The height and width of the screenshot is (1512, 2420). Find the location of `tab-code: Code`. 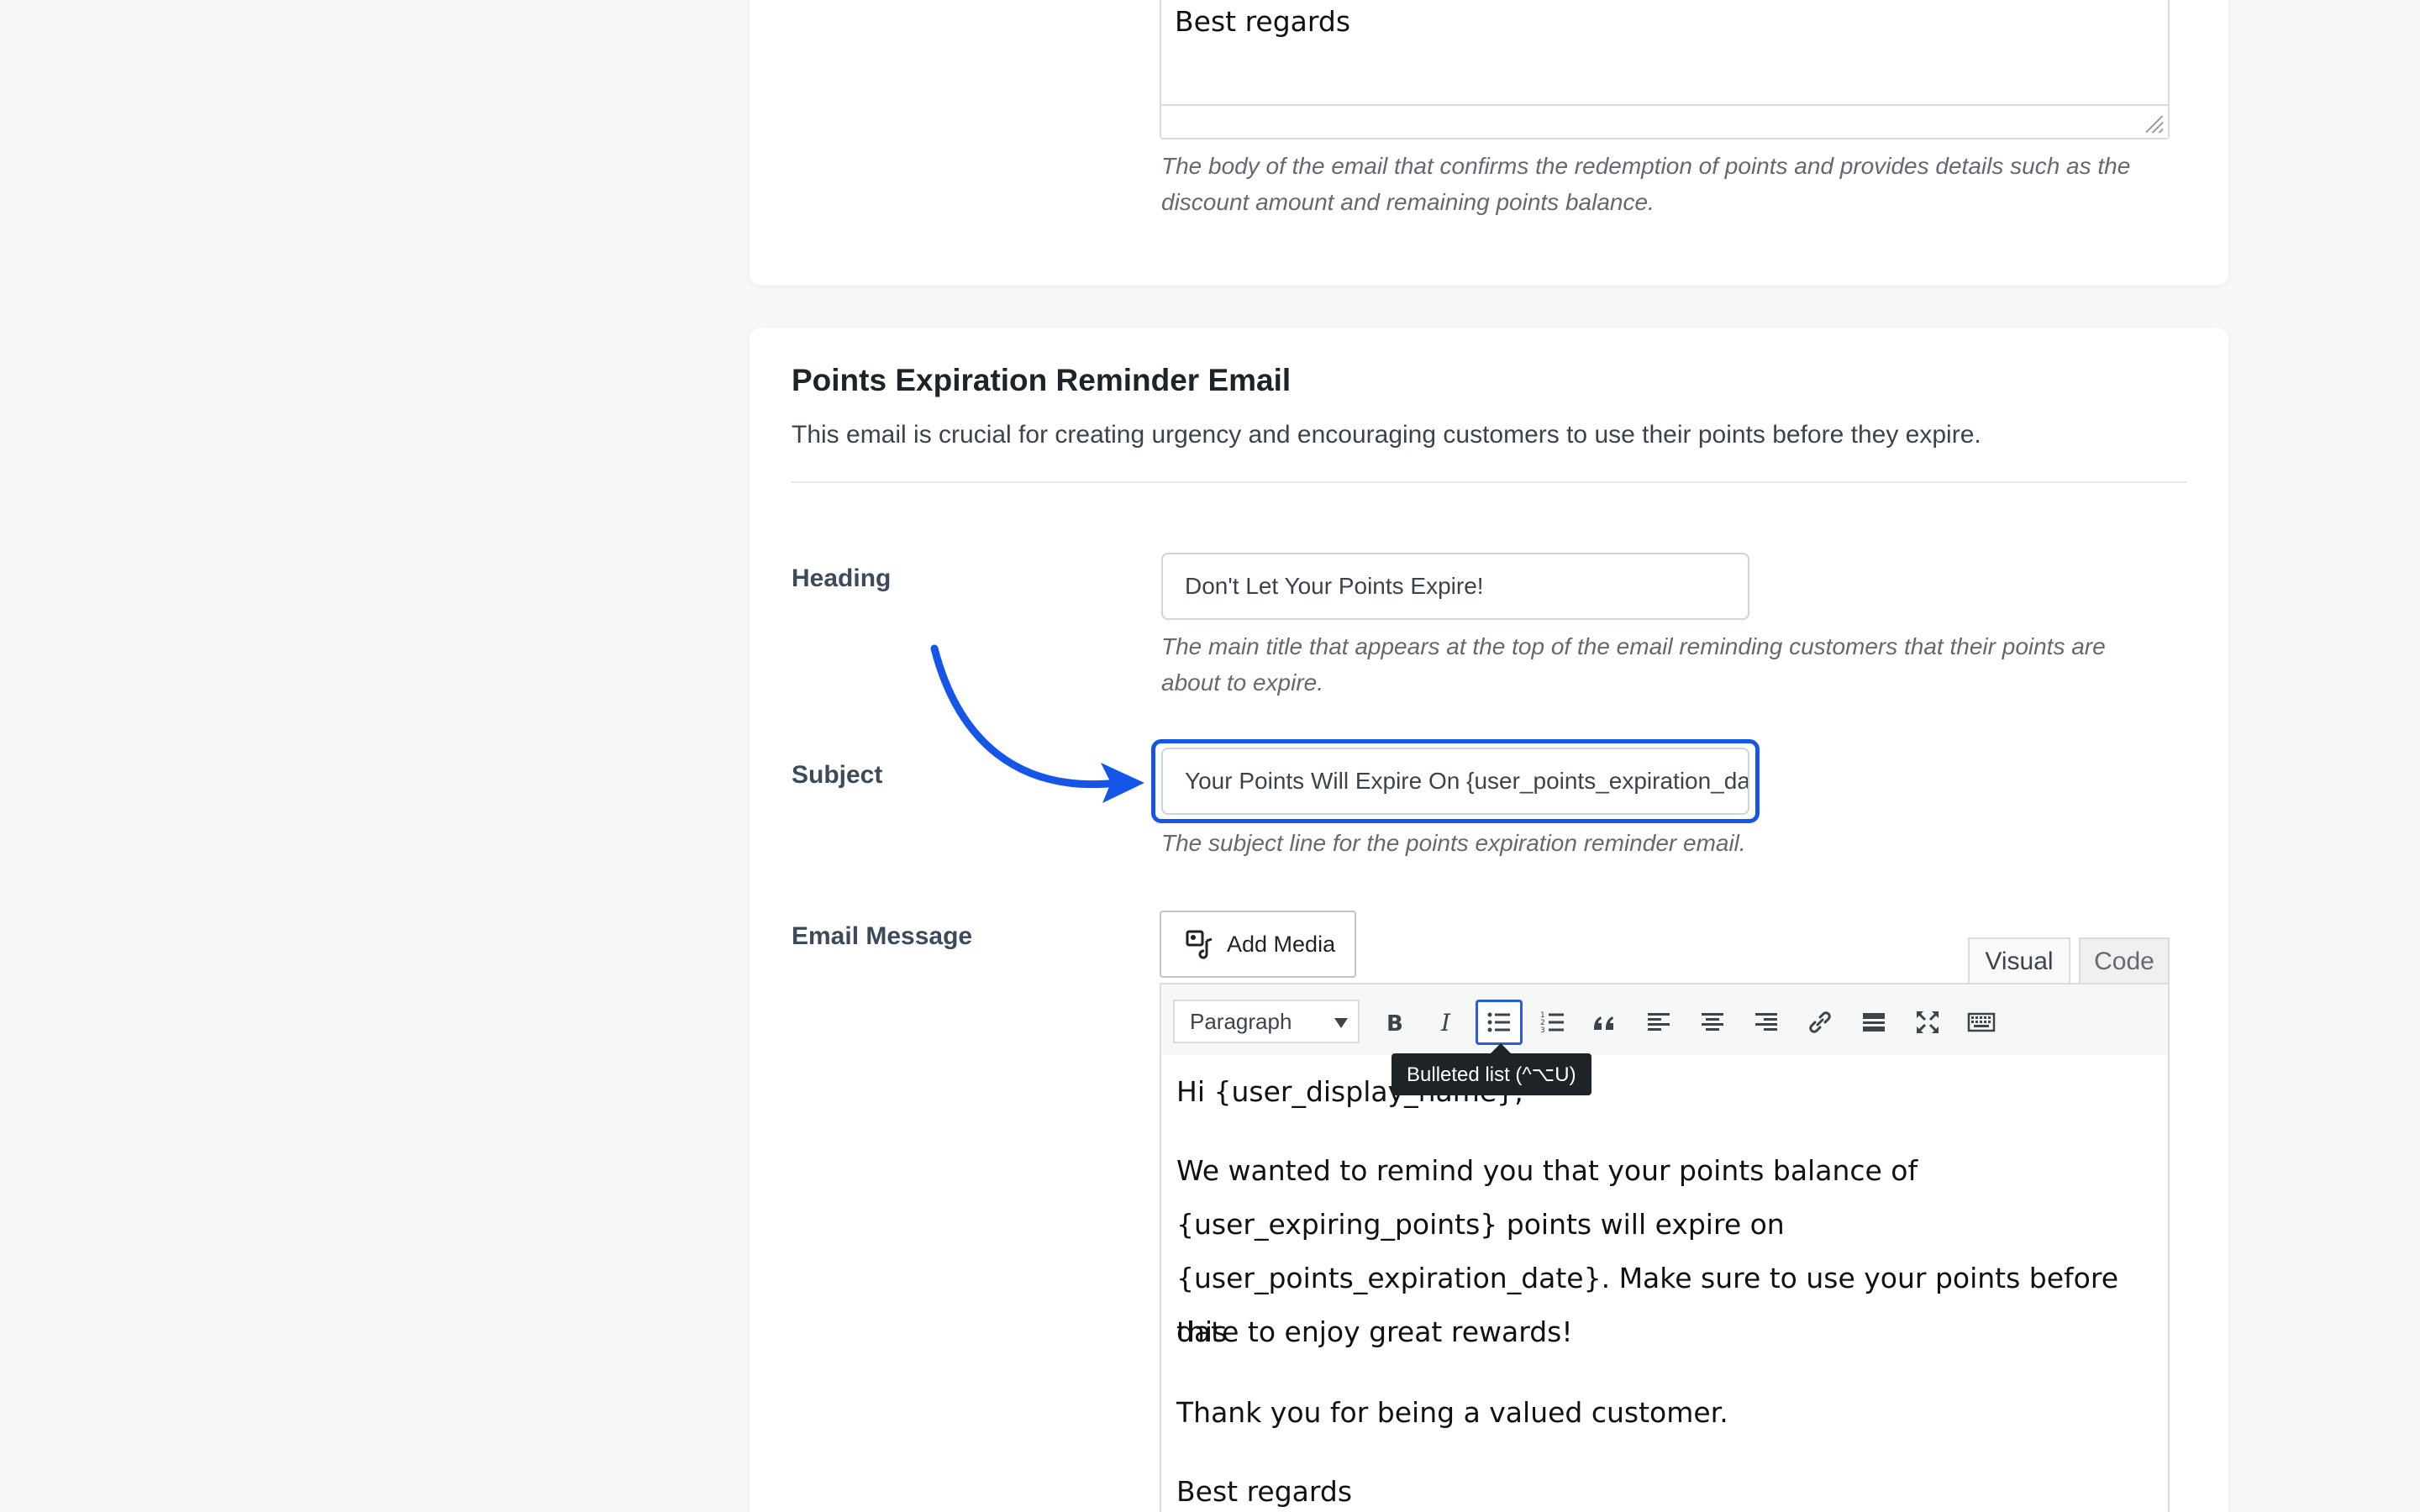

tab-code: Code is located at coordinates (2124, 960).